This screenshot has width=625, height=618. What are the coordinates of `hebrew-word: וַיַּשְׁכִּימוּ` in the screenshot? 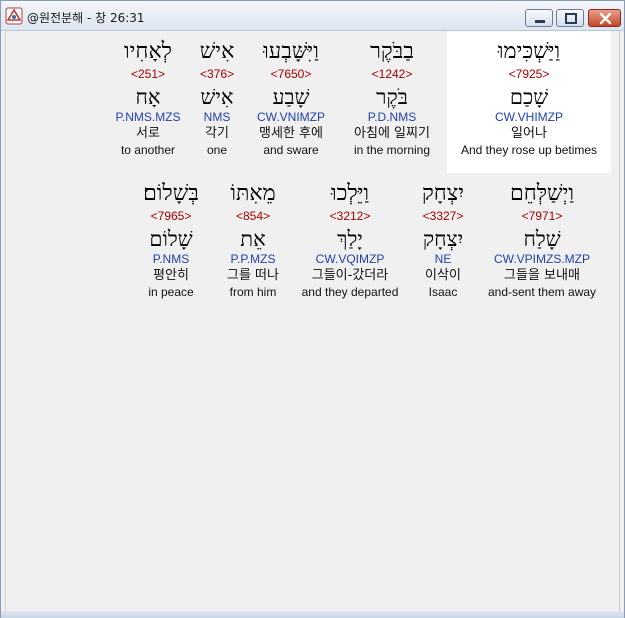 It's located at (529, 51).